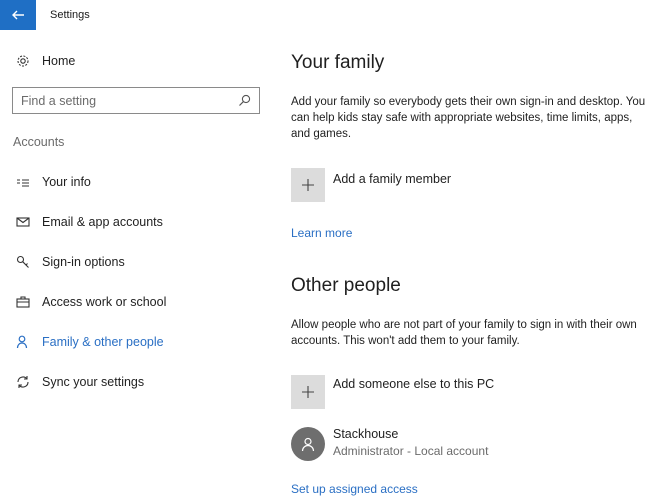 The image size is (657, 498). I want to click on sidebar-item-email-accounts: Email & app accounts, so click(135, 222).